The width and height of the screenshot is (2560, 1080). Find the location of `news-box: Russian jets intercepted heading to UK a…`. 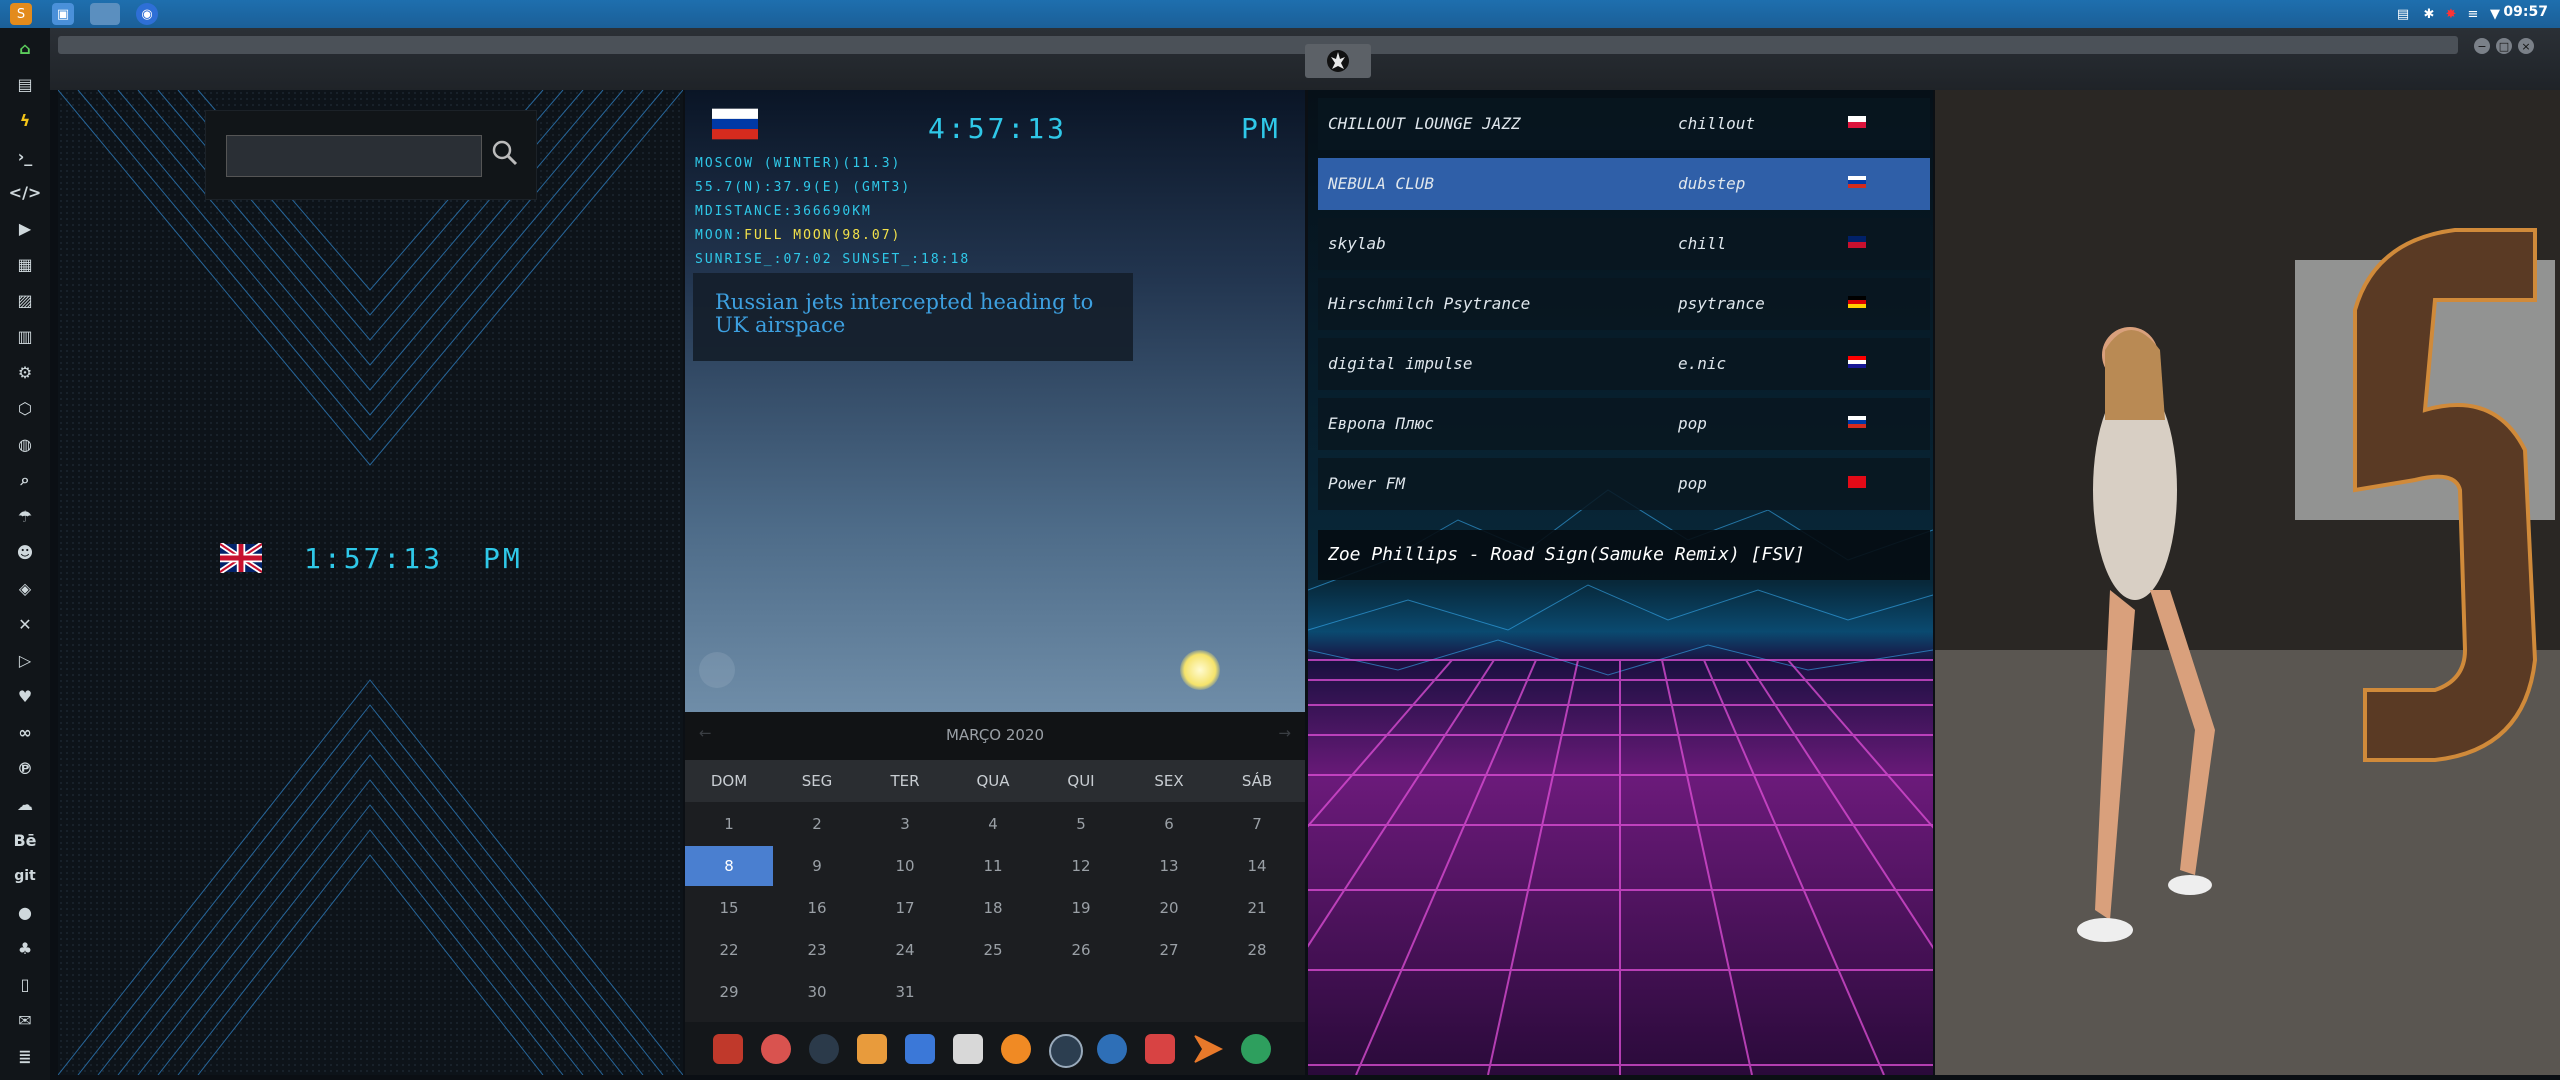

news-box: Russian jets intercepted heading to UK a… is located at coordinates (913, 317).